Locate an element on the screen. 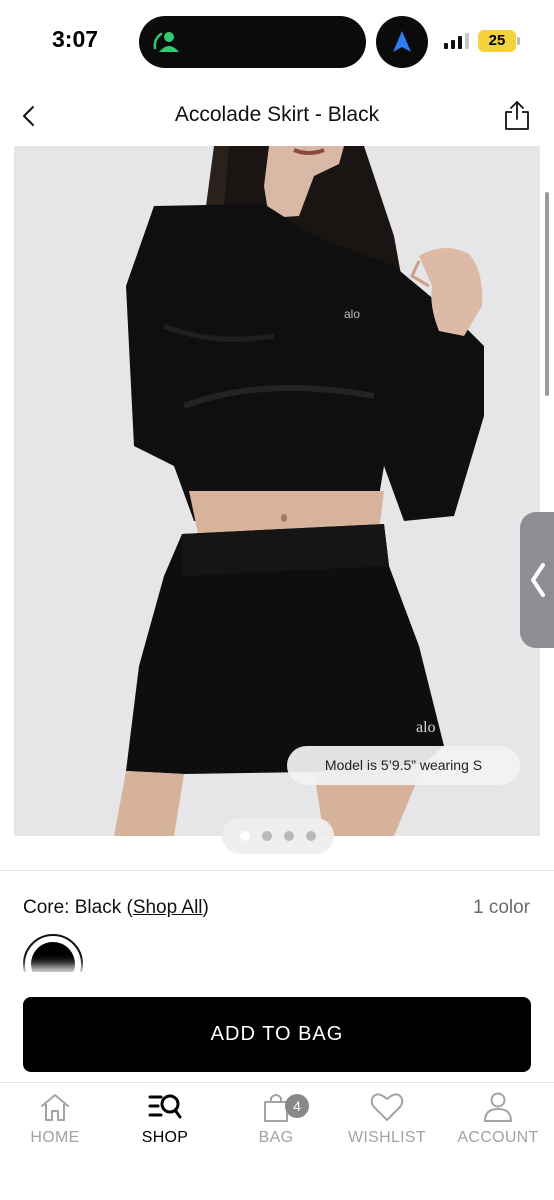  tab-label-wishlist: WISHLIST is located at coordinates (387, 1137).